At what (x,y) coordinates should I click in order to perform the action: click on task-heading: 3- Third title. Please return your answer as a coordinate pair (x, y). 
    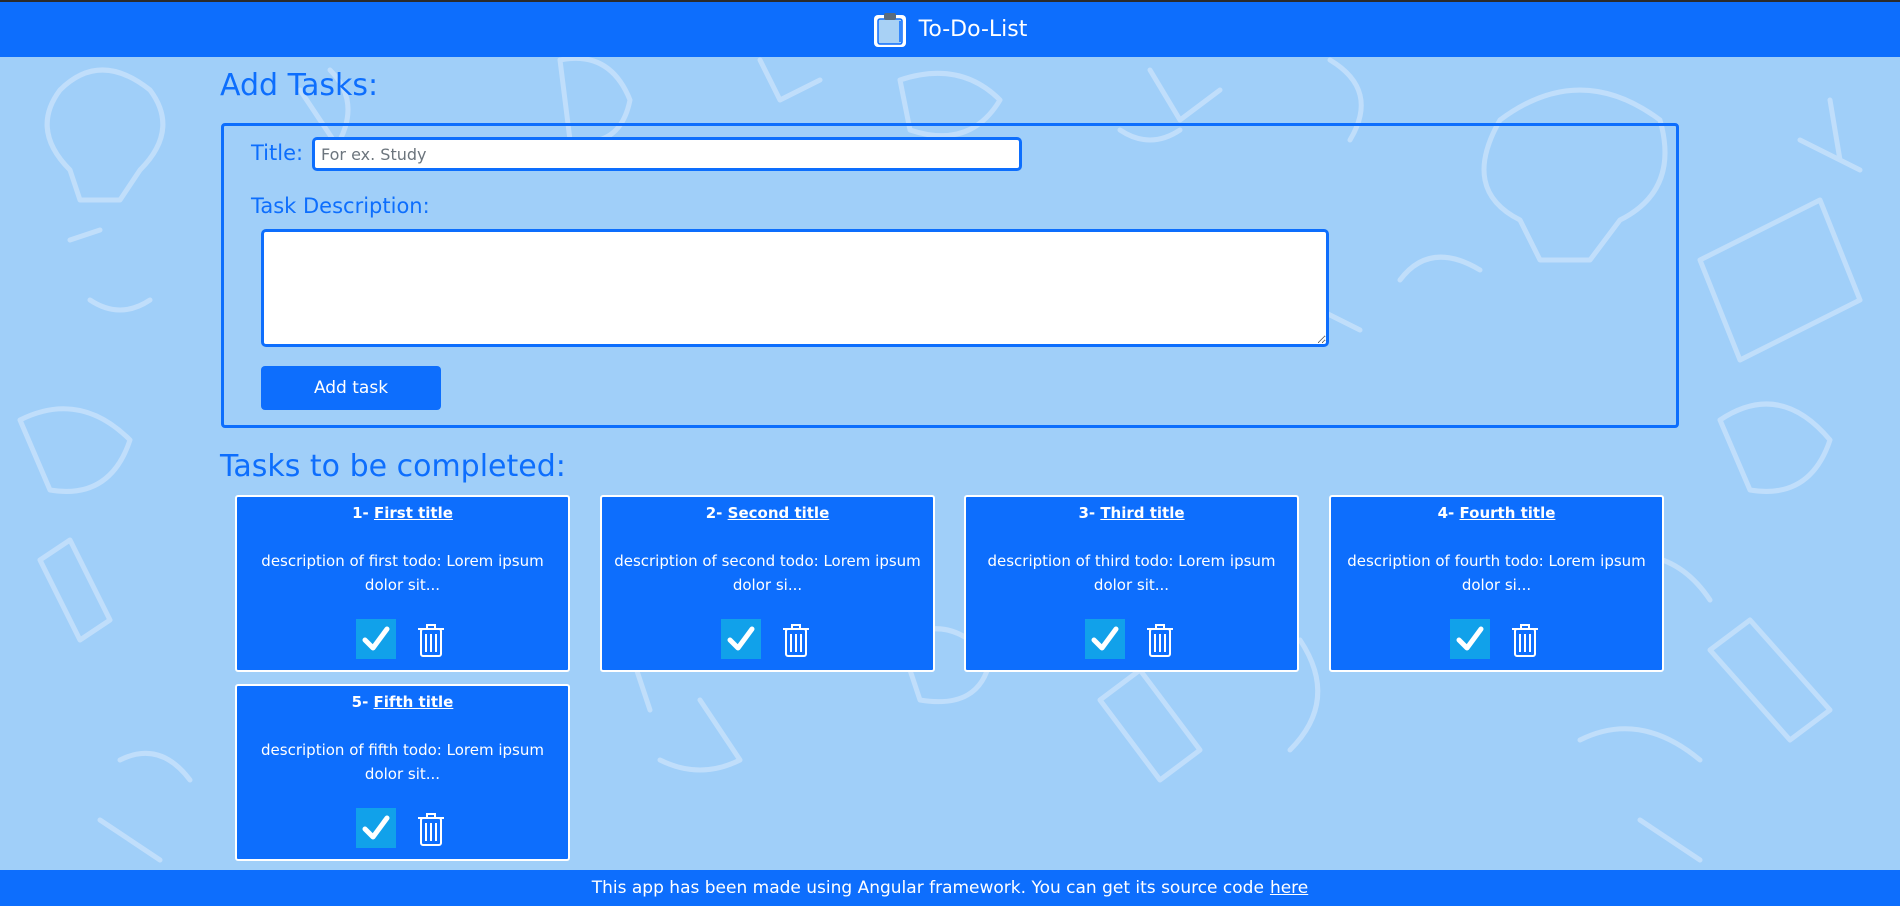
    Looking at the image, I should click on (1131, 513).